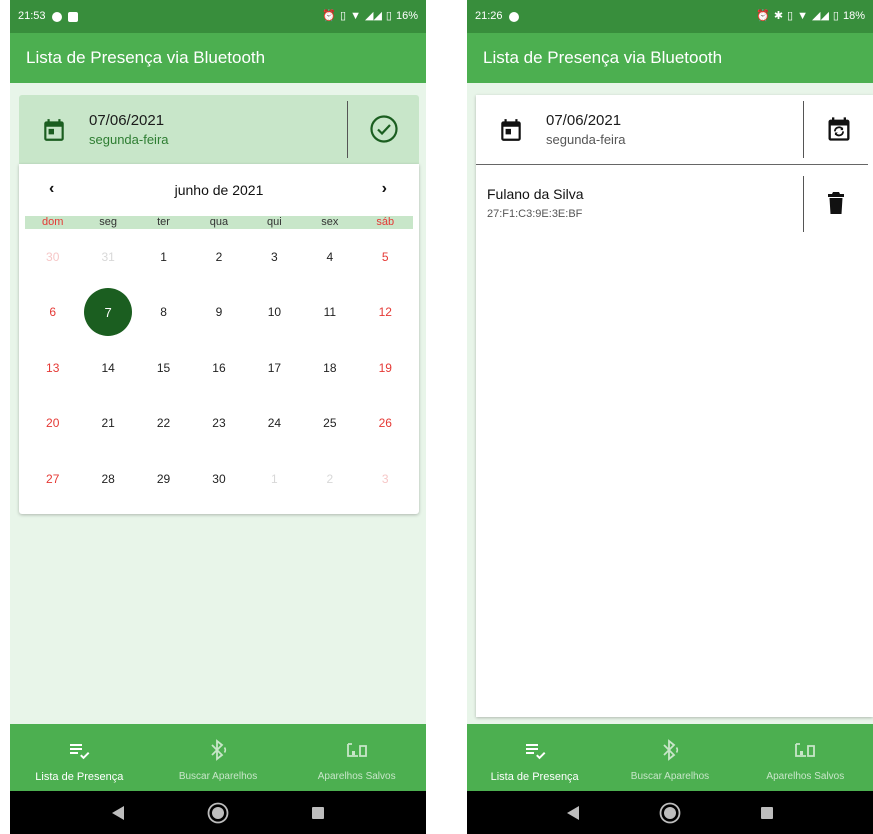  What do you see at coordinates (274, 368) in the screenshot?
I see `calendar-day: 17` at bounding box center [274, 368].